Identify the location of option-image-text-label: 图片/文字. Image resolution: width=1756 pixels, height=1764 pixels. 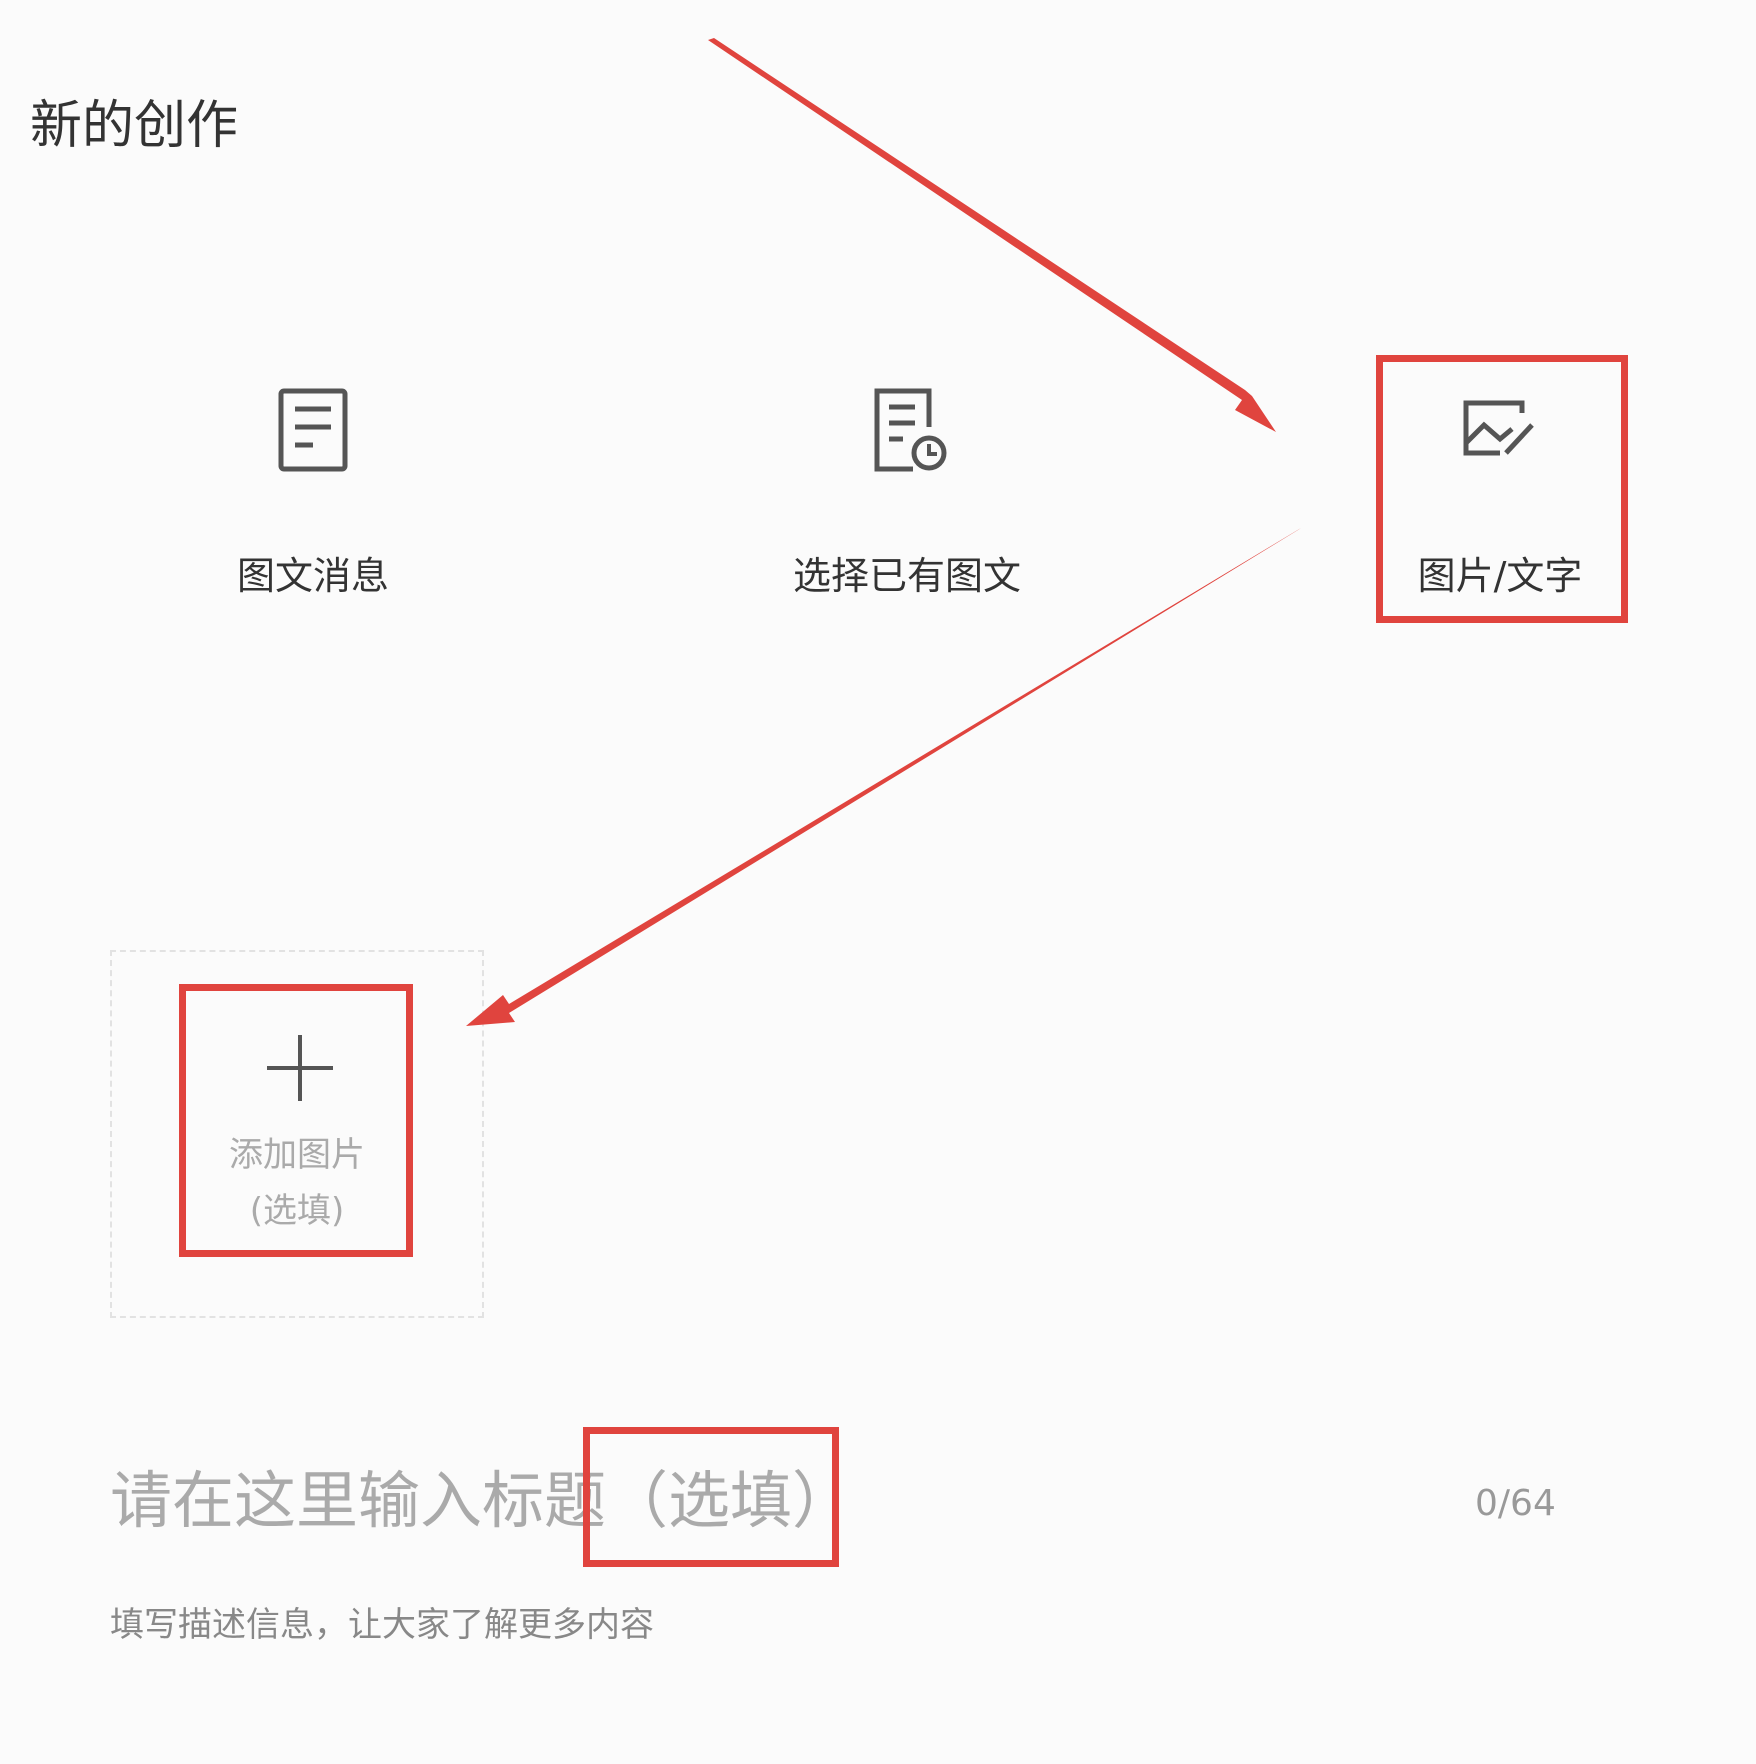
(1500, 576).